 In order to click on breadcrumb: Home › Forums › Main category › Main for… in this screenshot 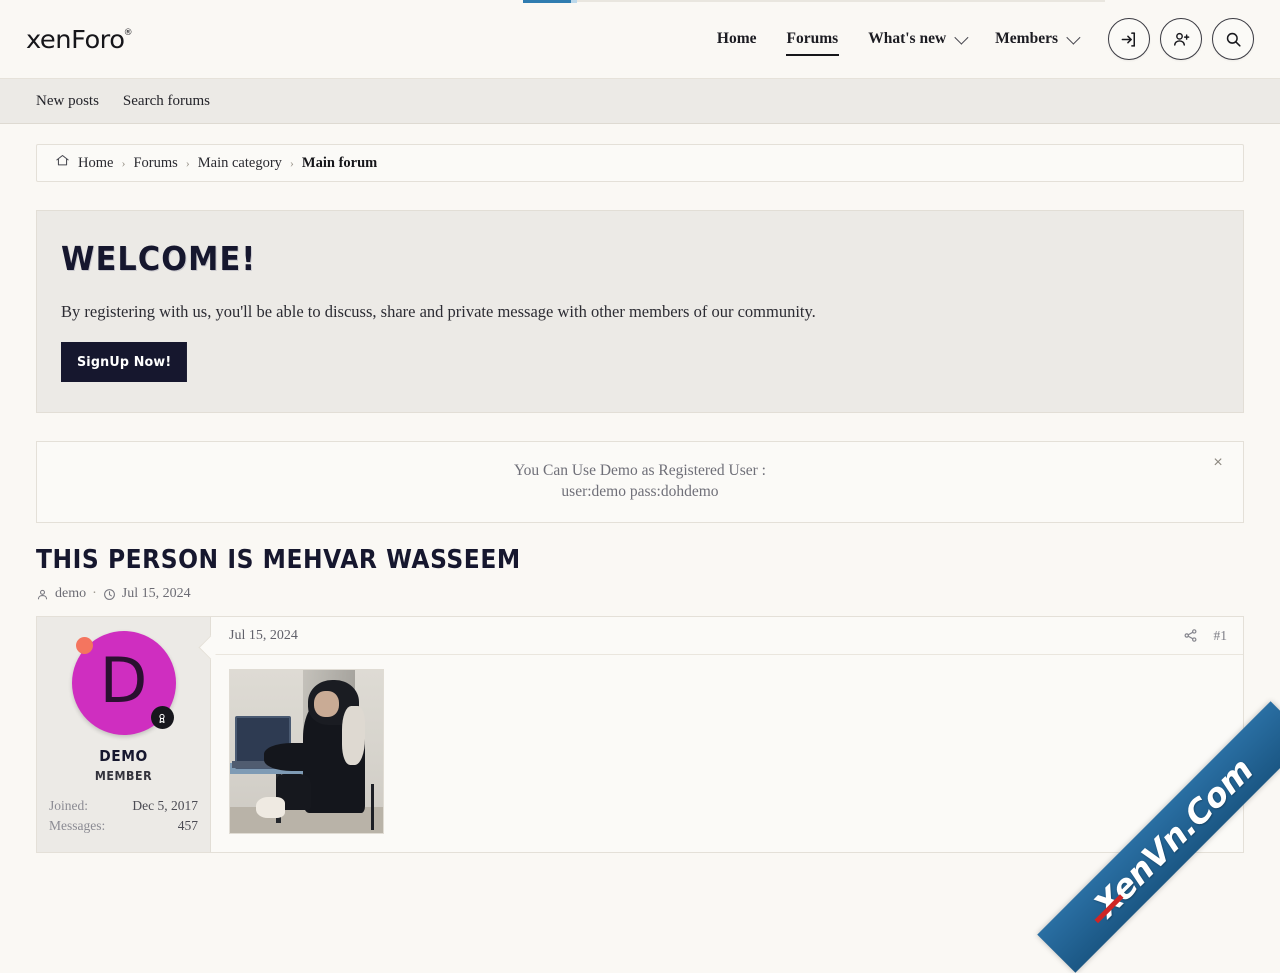, I will do `click(640, 163)`.